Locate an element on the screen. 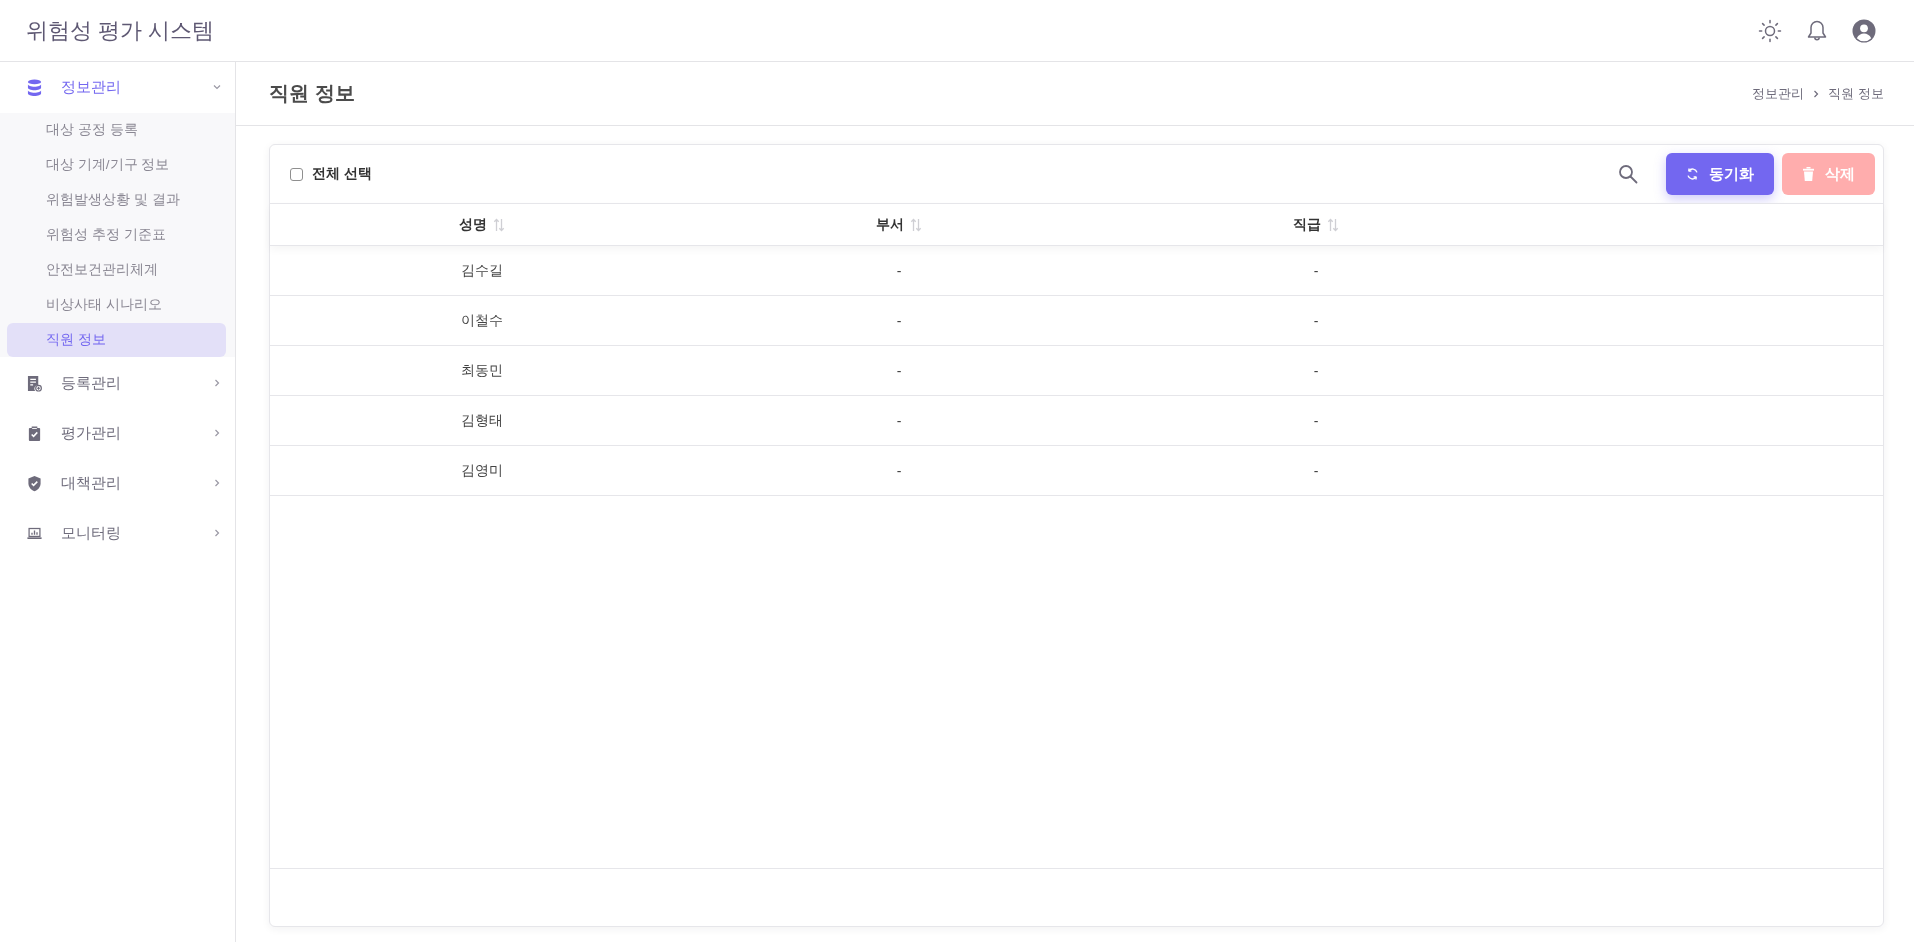  table-cell: 최동민 is located at coordinates (482, 370).